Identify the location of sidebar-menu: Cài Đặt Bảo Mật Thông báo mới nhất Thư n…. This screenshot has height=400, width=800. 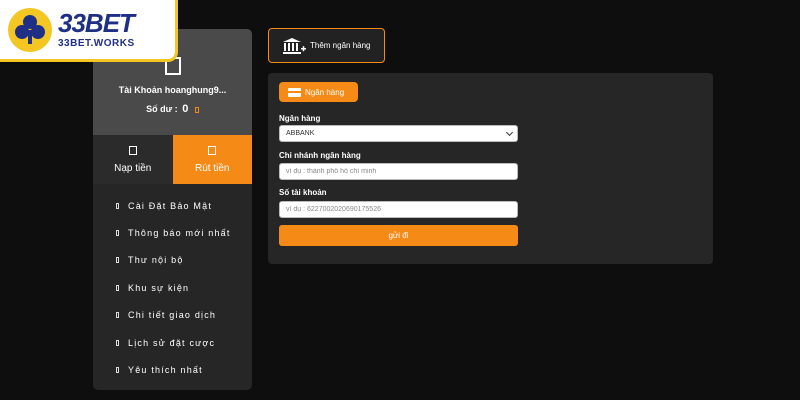
(172, 284).